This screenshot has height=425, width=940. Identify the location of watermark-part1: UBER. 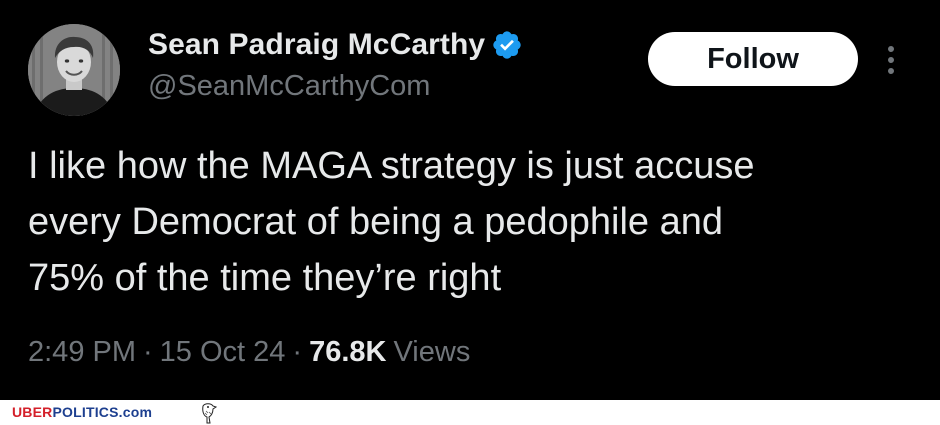
(32, 412).